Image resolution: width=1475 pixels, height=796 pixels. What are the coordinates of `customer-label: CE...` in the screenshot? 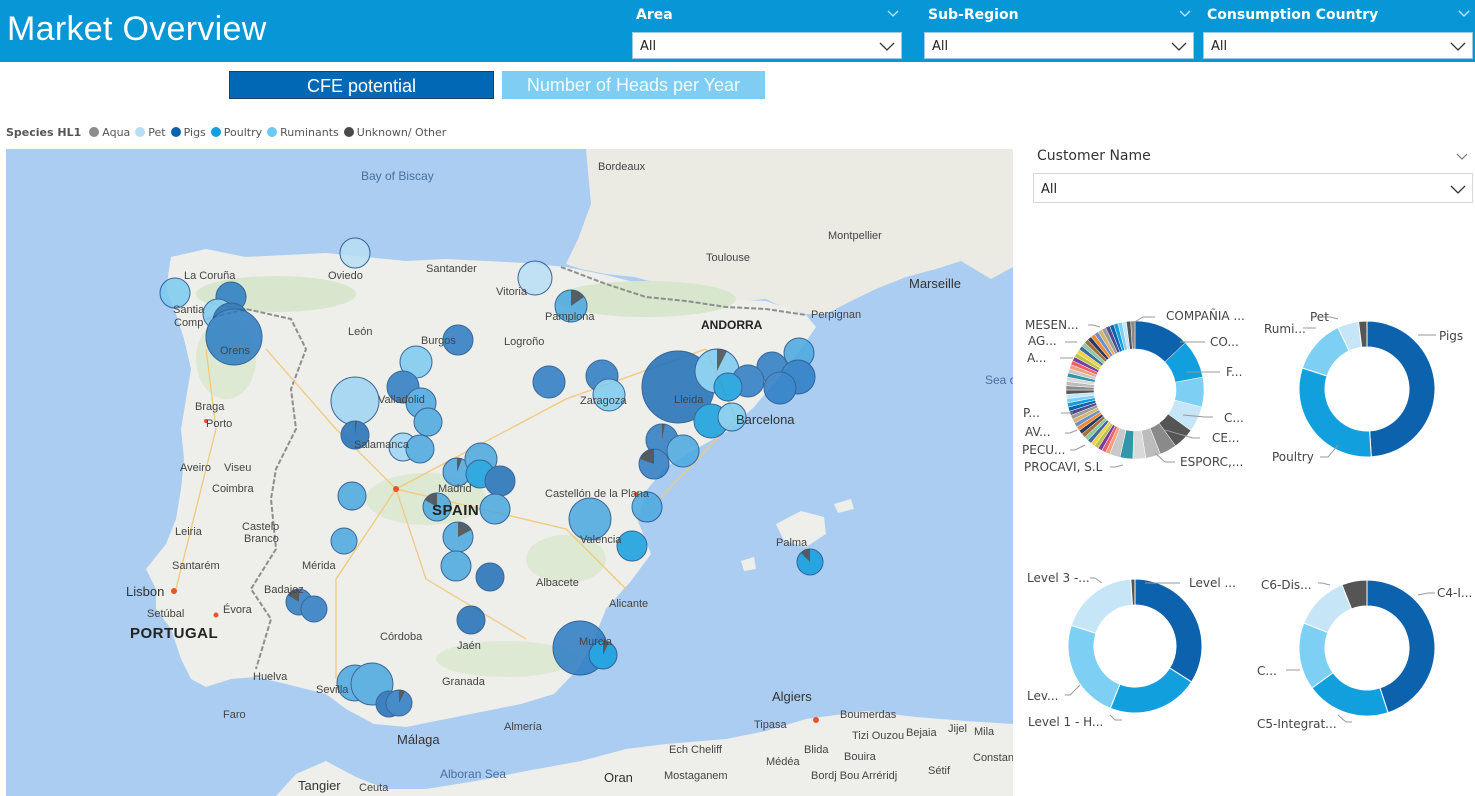 It's located at (1226, 438).